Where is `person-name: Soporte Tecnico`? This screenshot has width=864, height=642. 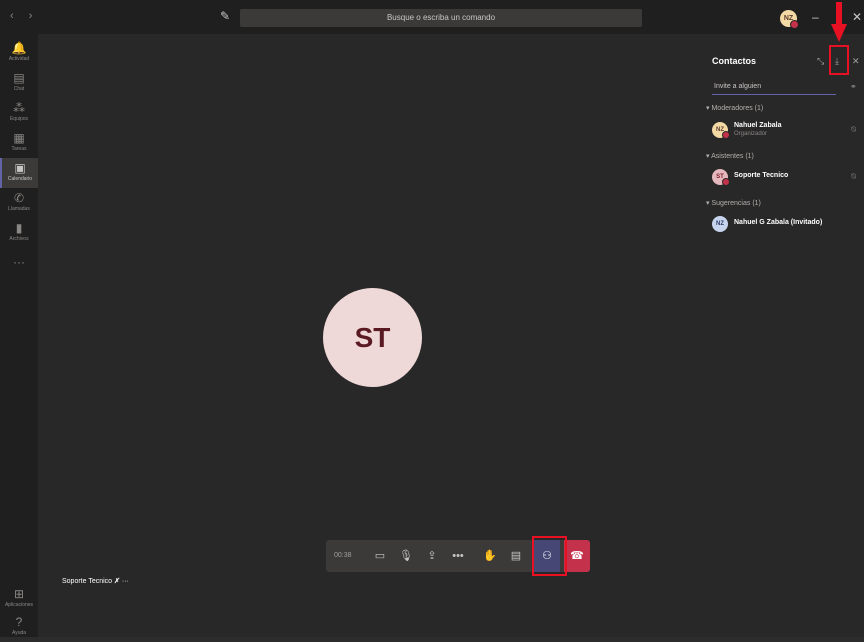 person-name: Soporte Tecnico is located at coordinates (761, 175).